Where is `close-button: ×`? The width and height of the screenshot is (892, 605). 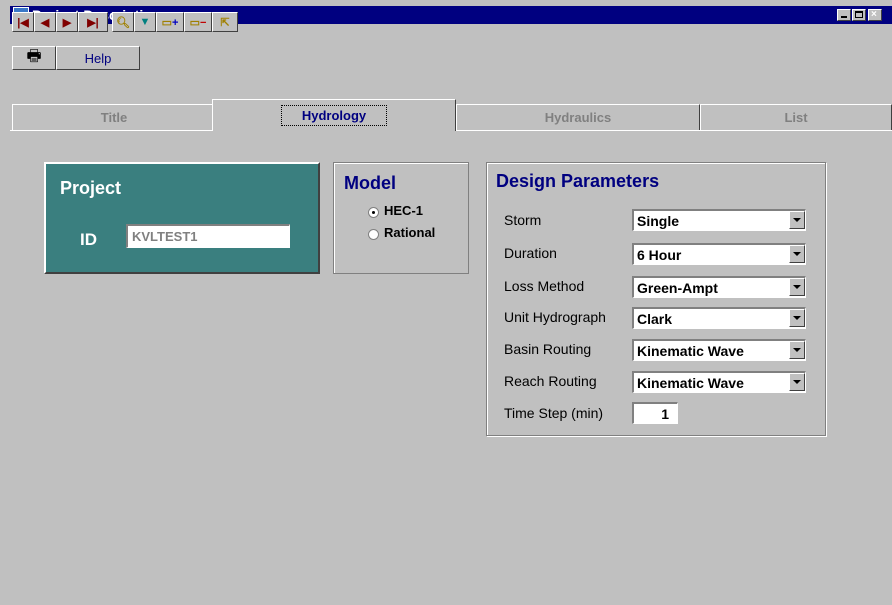
close-button: × is located at coordinates (875, 15).